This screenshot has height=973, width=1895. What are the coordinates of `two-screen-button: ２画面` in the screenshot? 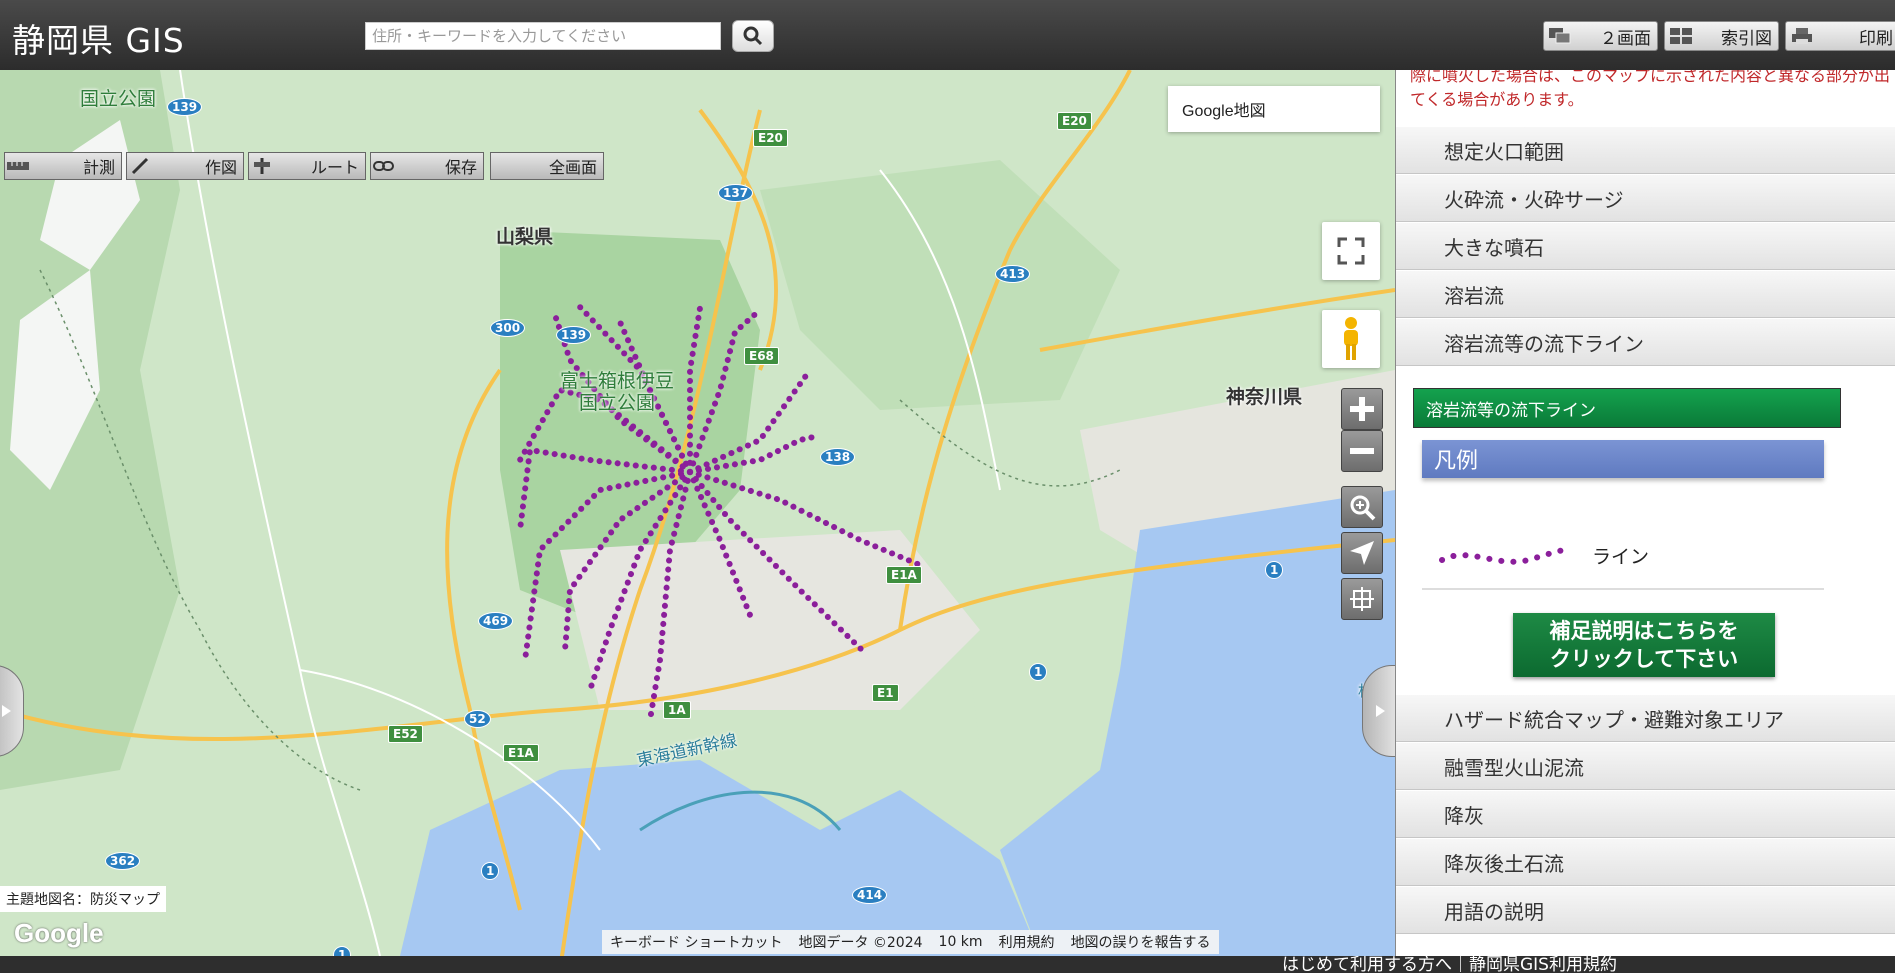 It's located at (1600, 36).